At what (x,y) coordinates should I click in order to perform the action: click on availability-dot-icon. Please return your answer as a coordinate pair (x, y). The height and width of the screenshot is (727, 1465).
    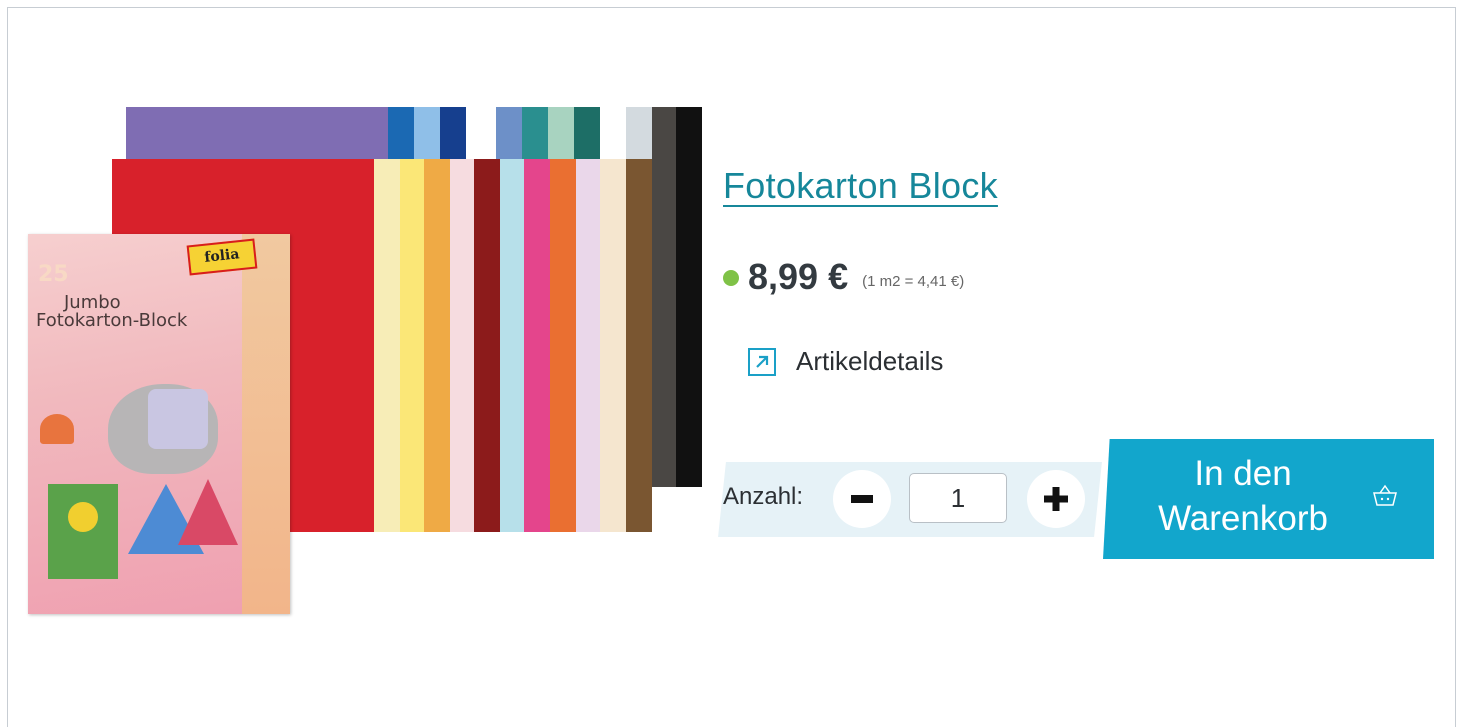
    Looking at the image, I should click on (731, 278).